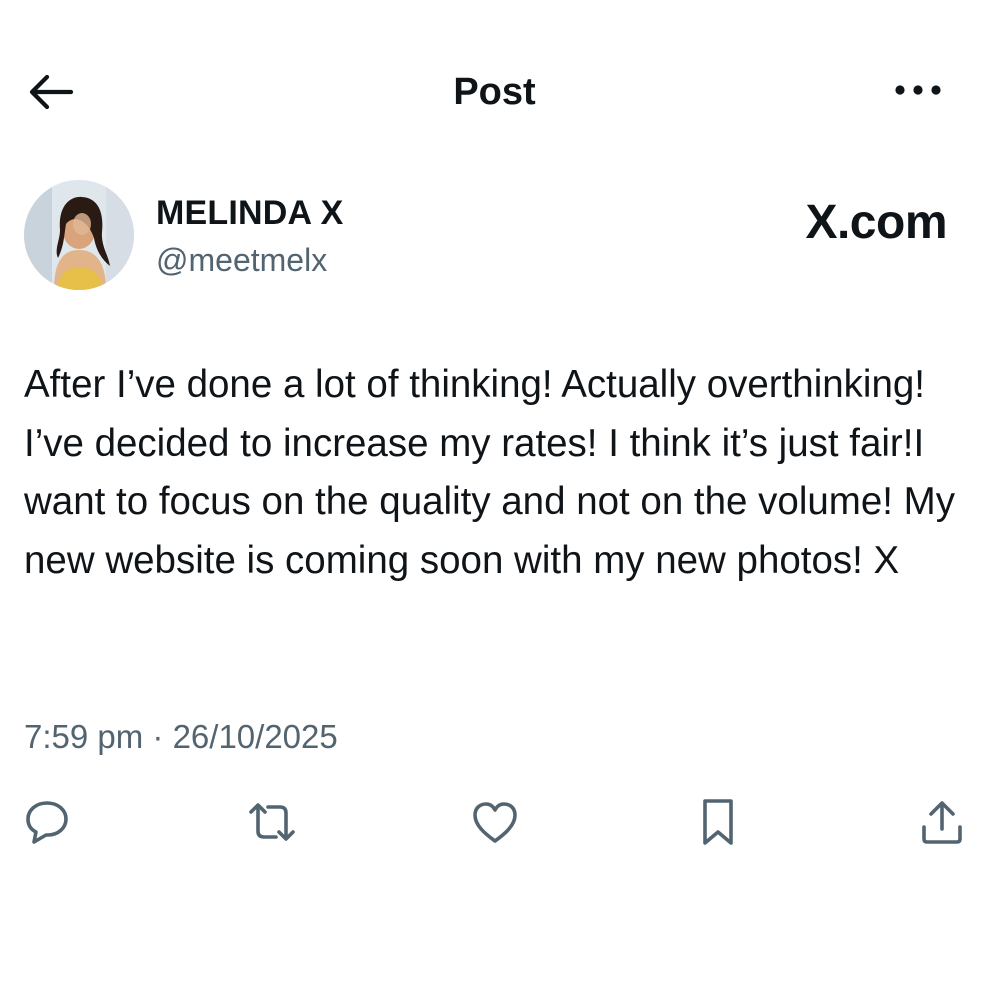 This screenshot has width=989, height=1000. What do you see at coordinates (876, 222) in the screenshot?
I see `brand-watermark: X.com` at bounding box center [876, 222].